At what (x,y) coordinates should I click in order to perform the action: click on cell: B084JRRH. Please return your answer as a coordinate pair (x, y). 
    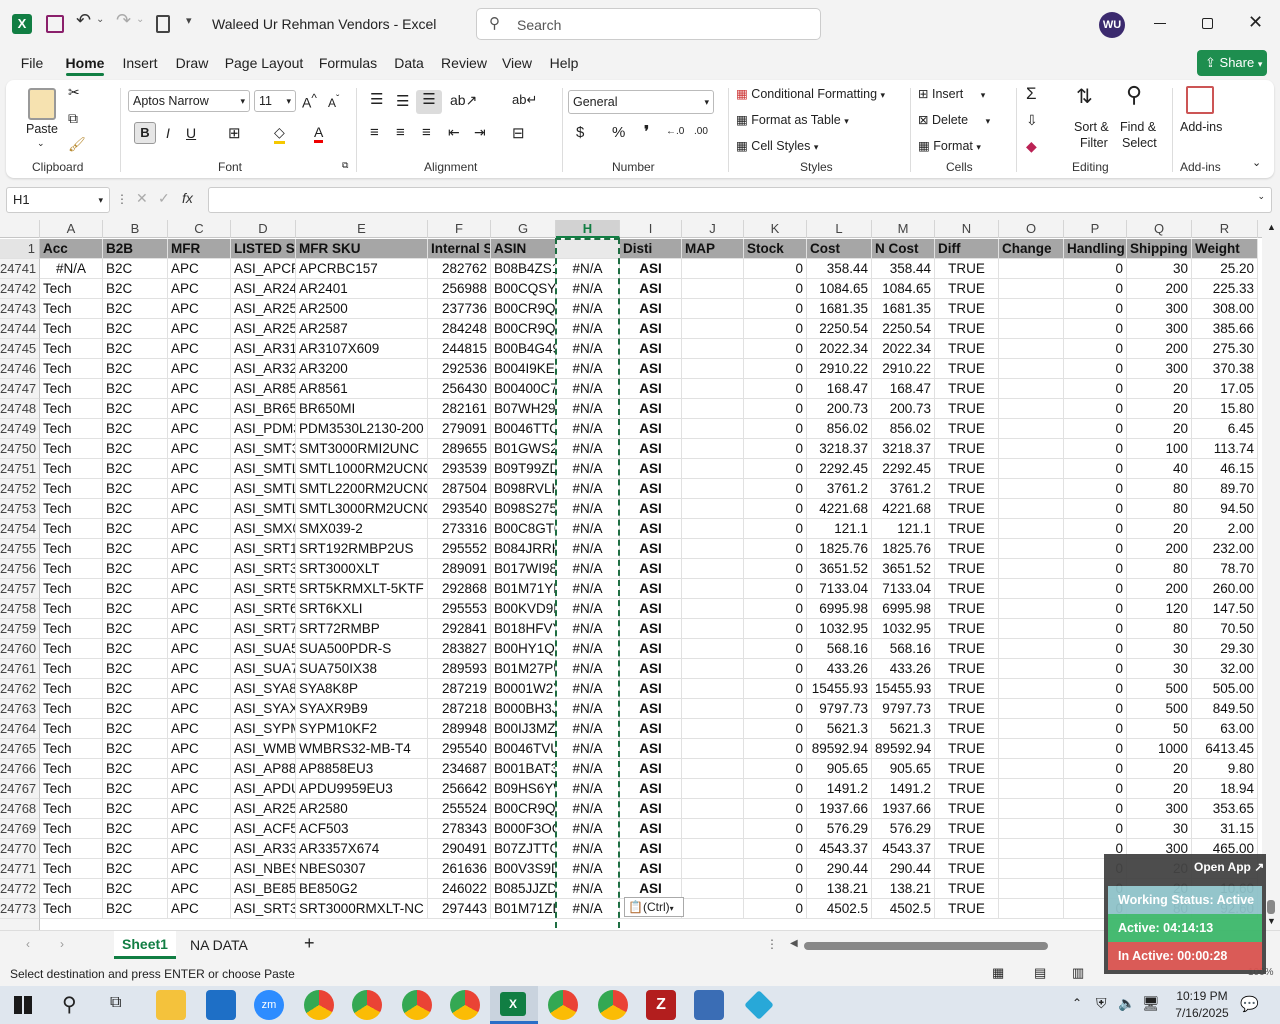
    Looking at the image, I should click on (523, 549).